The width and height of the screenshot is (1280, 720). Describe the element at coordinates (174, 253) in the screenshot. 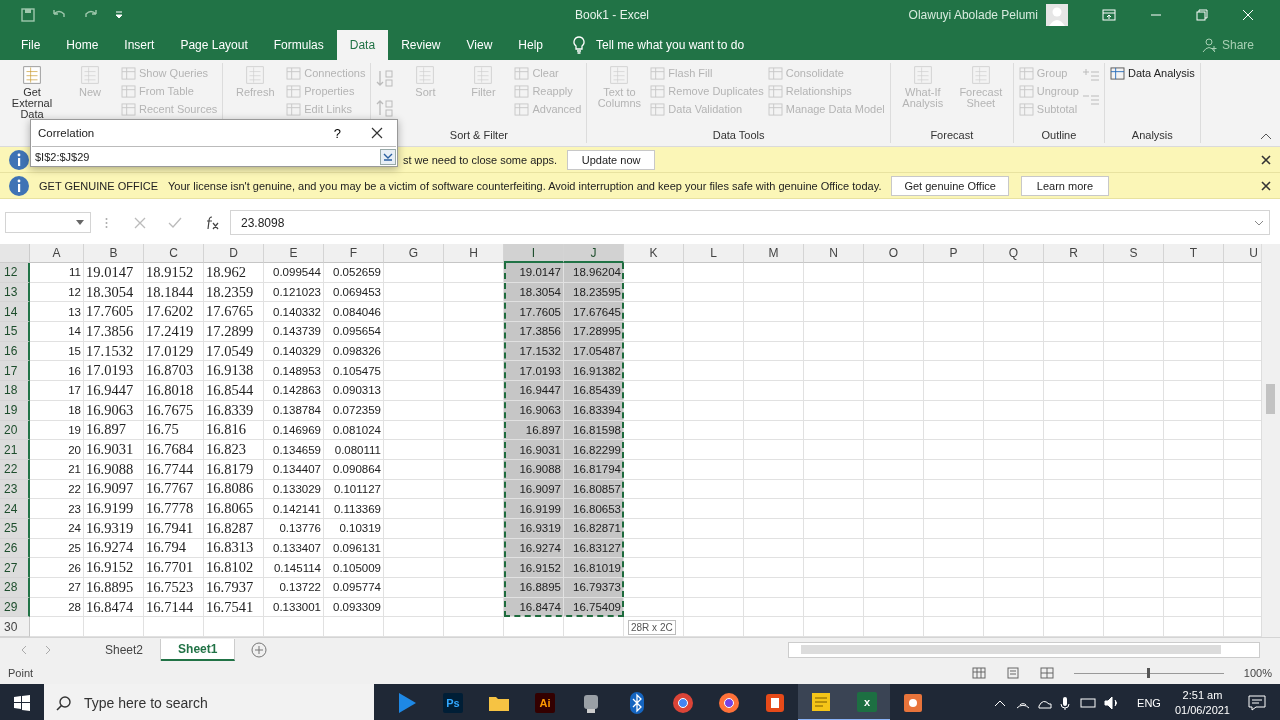

I see `column-header: C` at that location.